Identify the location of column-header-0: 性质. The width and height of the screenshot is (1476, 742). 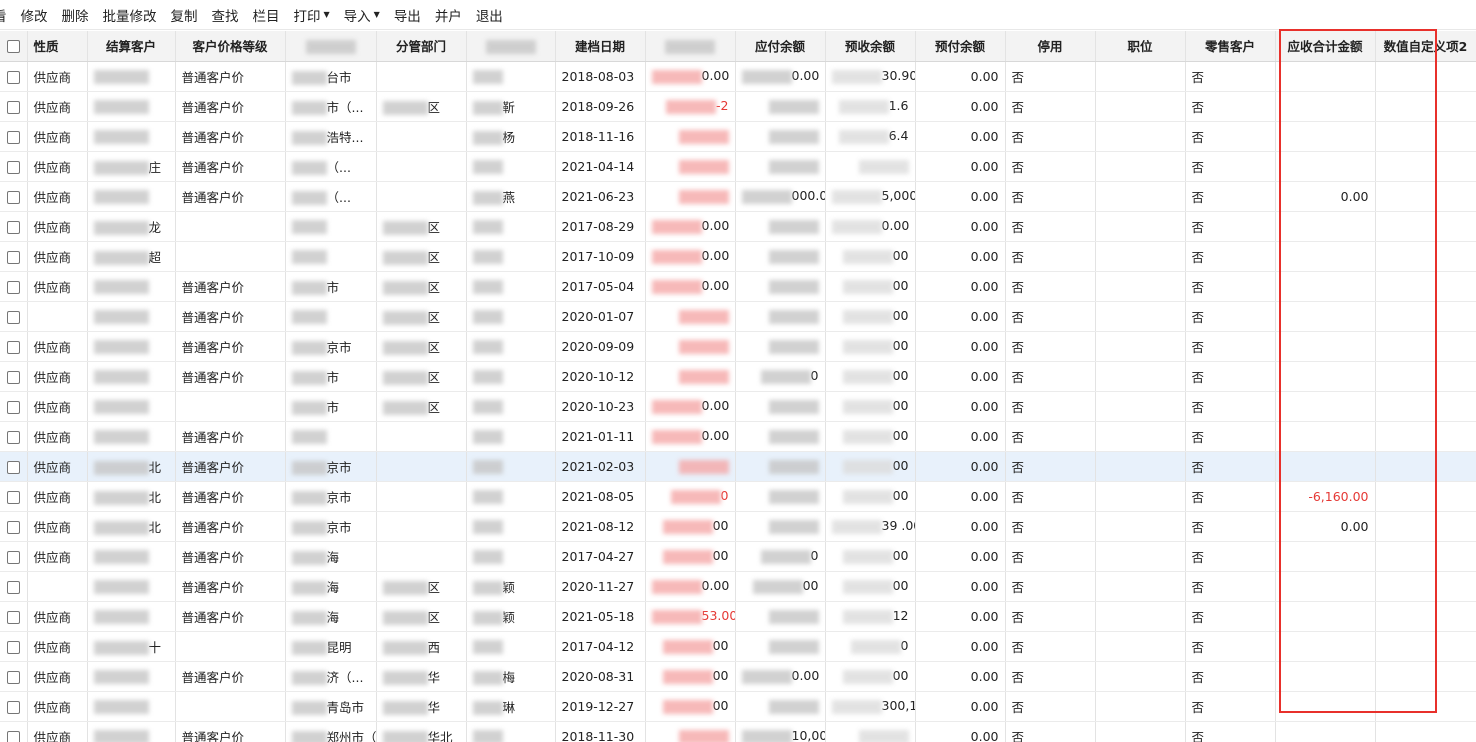
(57, 46).